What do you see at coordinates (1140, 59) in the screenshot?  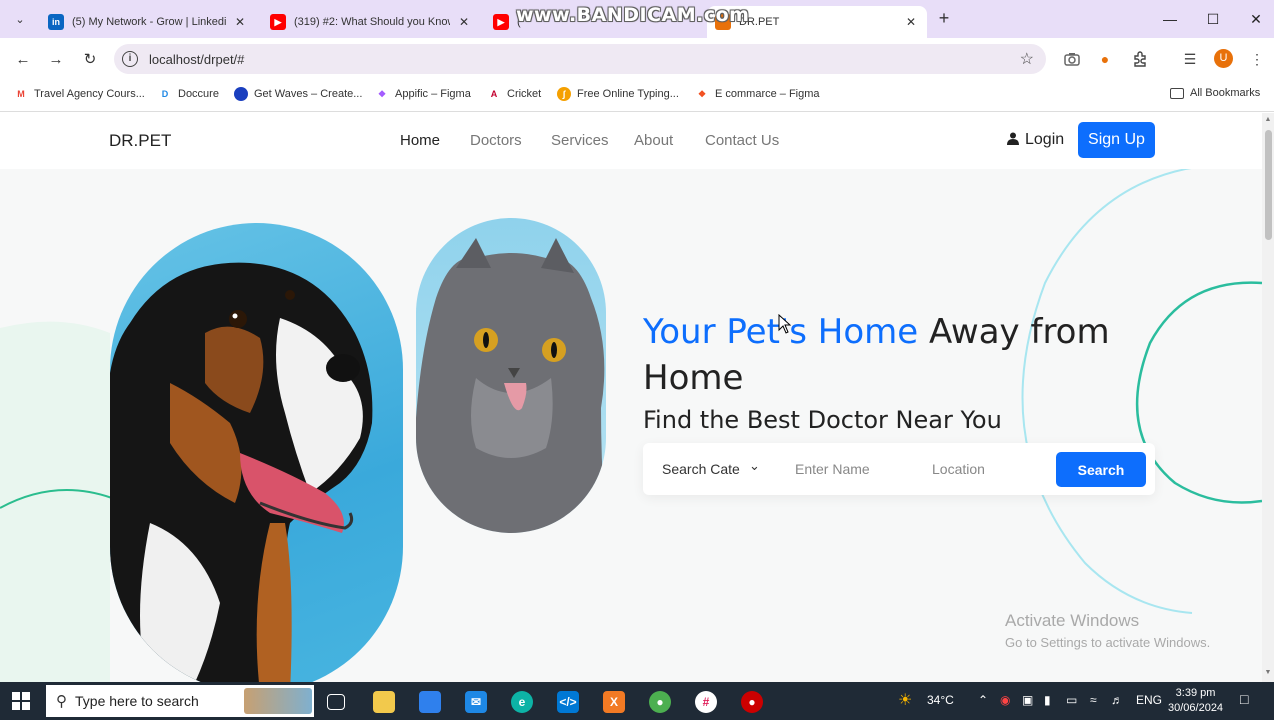 I see `extensions-puzzle-icon` at bounding box center [1140, 59].